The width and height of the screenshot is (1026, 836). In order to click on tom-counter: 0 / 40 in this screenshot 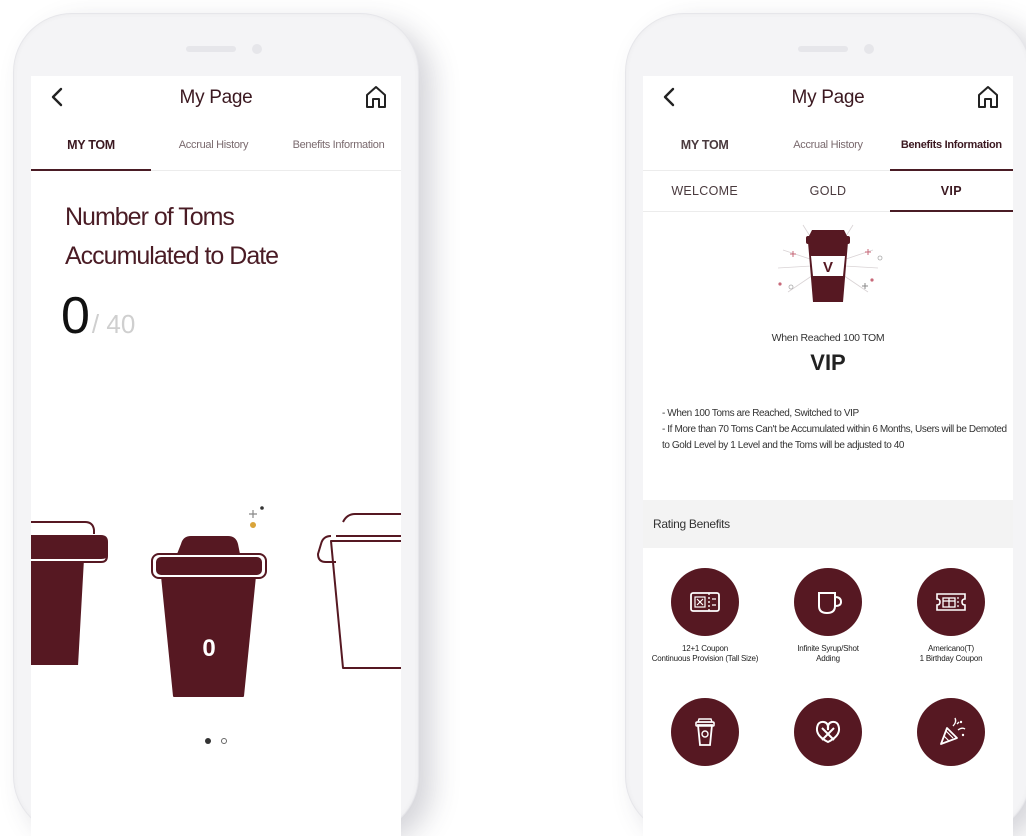, I will do `click(98, 316)`.